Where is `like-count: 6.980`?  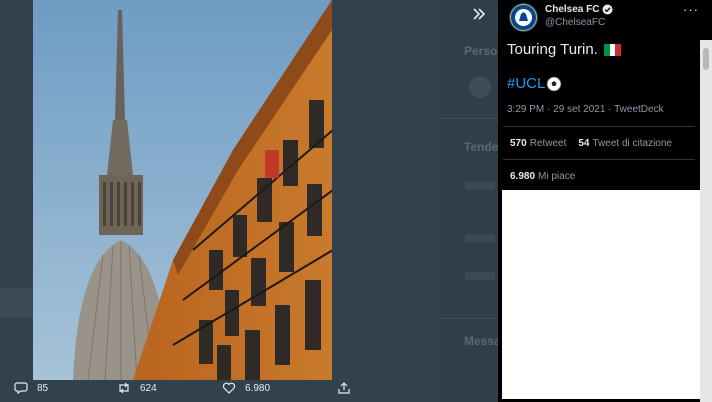
like-count: 6.980 is located at coordinates (258, 388).